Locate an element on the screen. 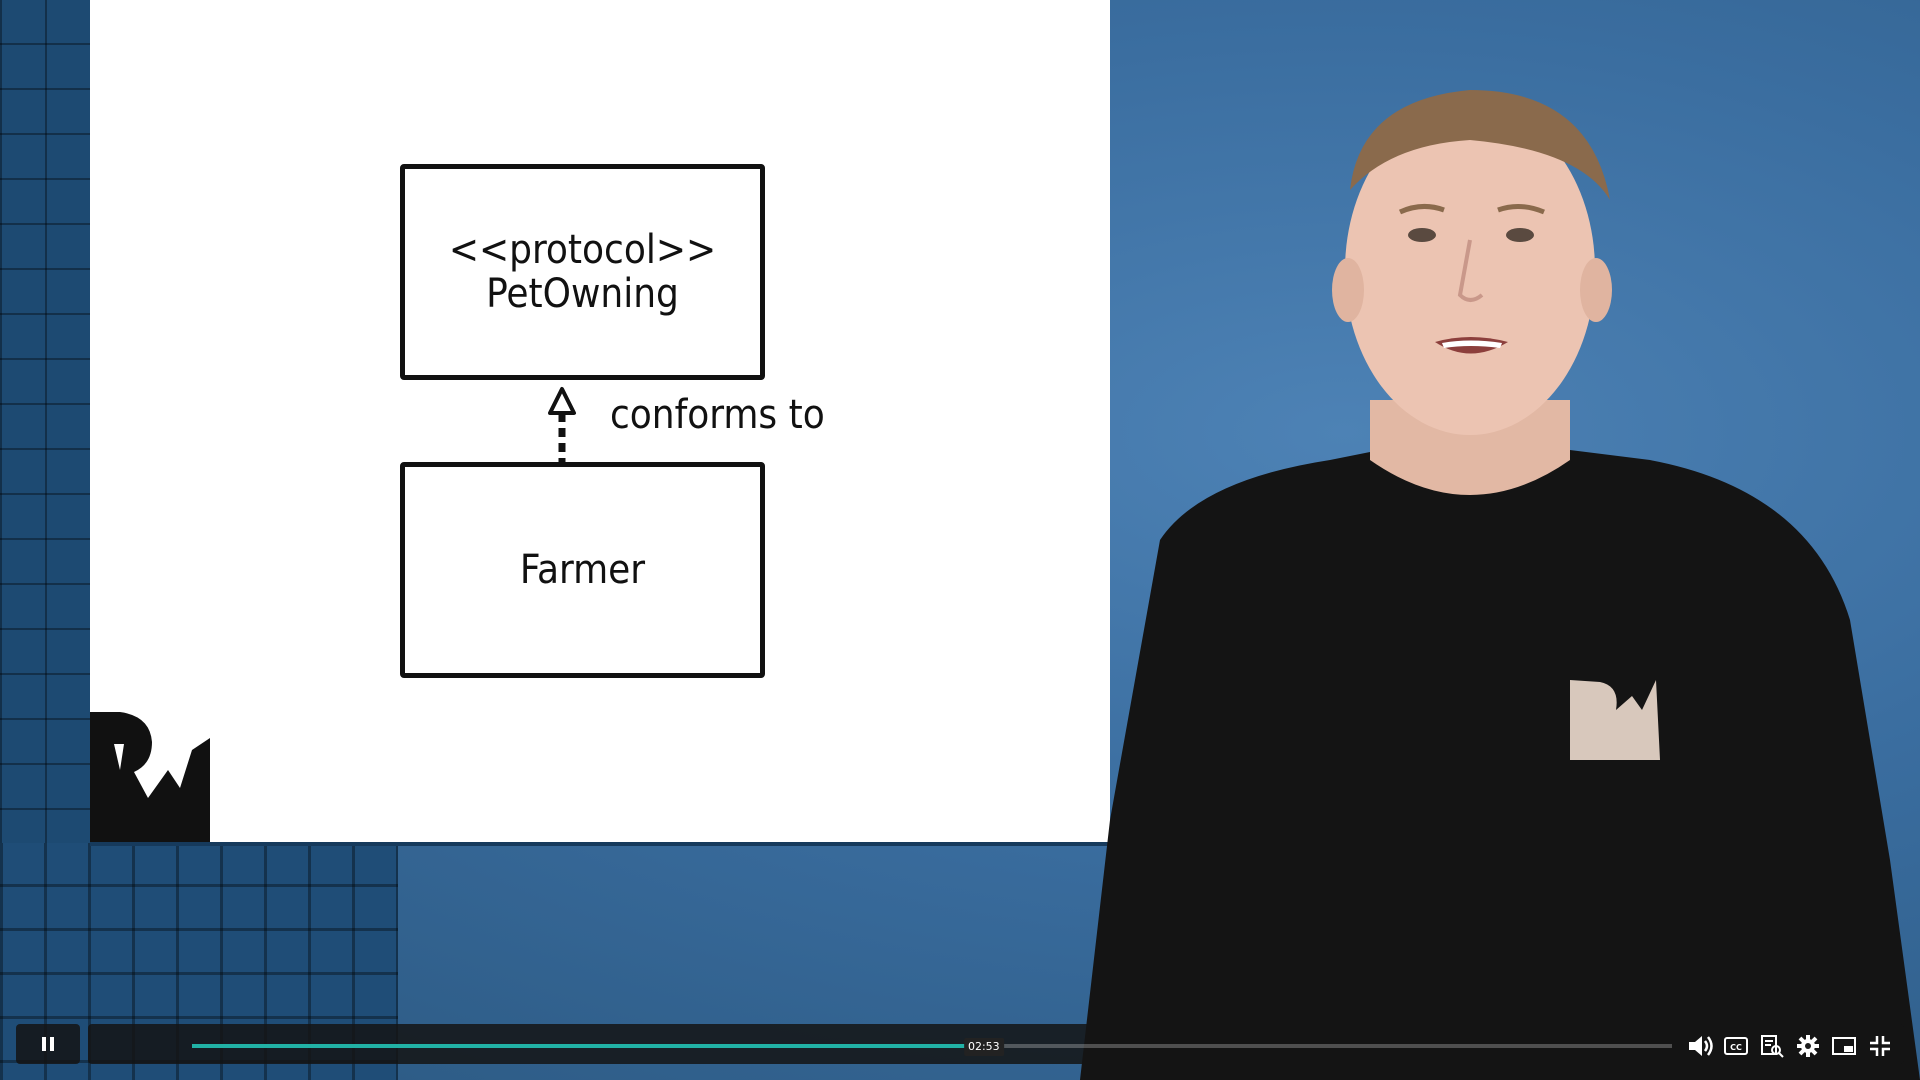 This screenshot has height=1080, width=1920. farmer-name: Farmer is located at coordinates (582, 570).